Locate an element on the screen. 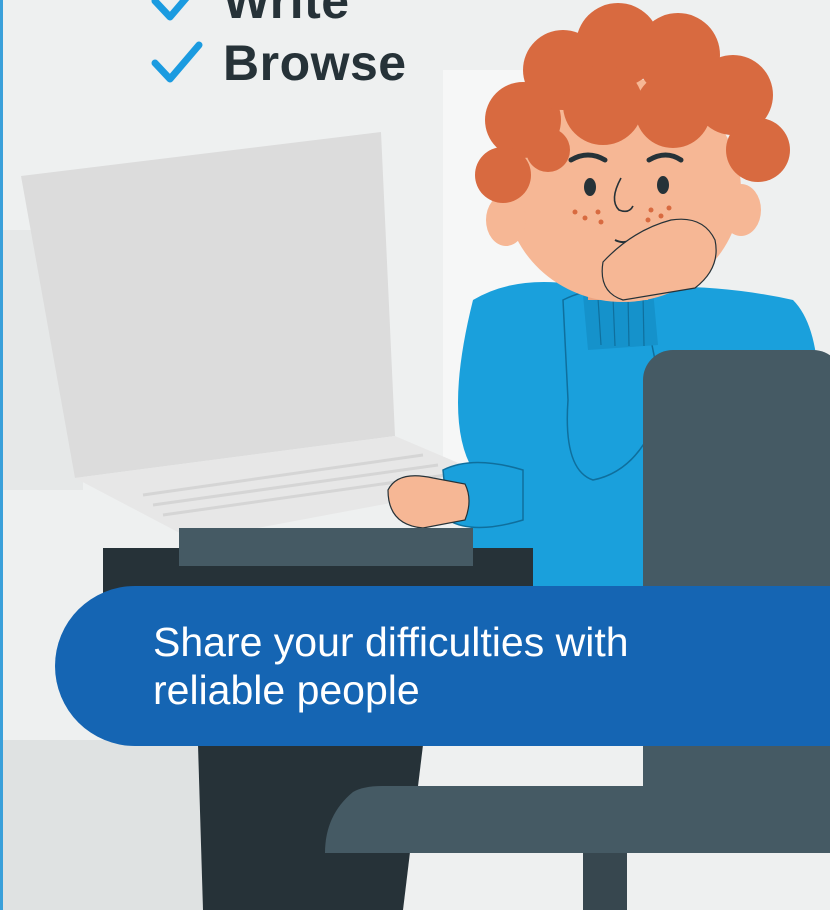 The height and width of the screenshot is (910, 830). checklist: Write Browse is located at coordinates (279, 47).